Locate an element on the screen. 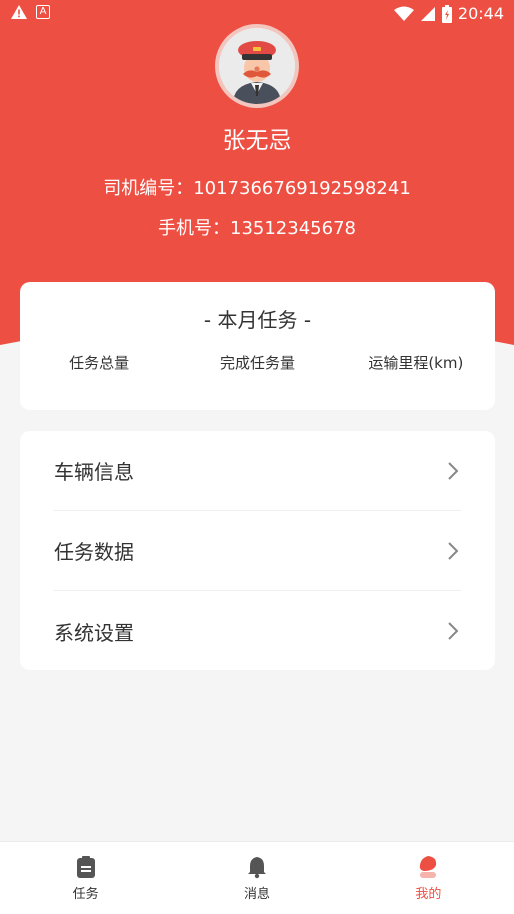  avatar is located at coordinates (257, 66).